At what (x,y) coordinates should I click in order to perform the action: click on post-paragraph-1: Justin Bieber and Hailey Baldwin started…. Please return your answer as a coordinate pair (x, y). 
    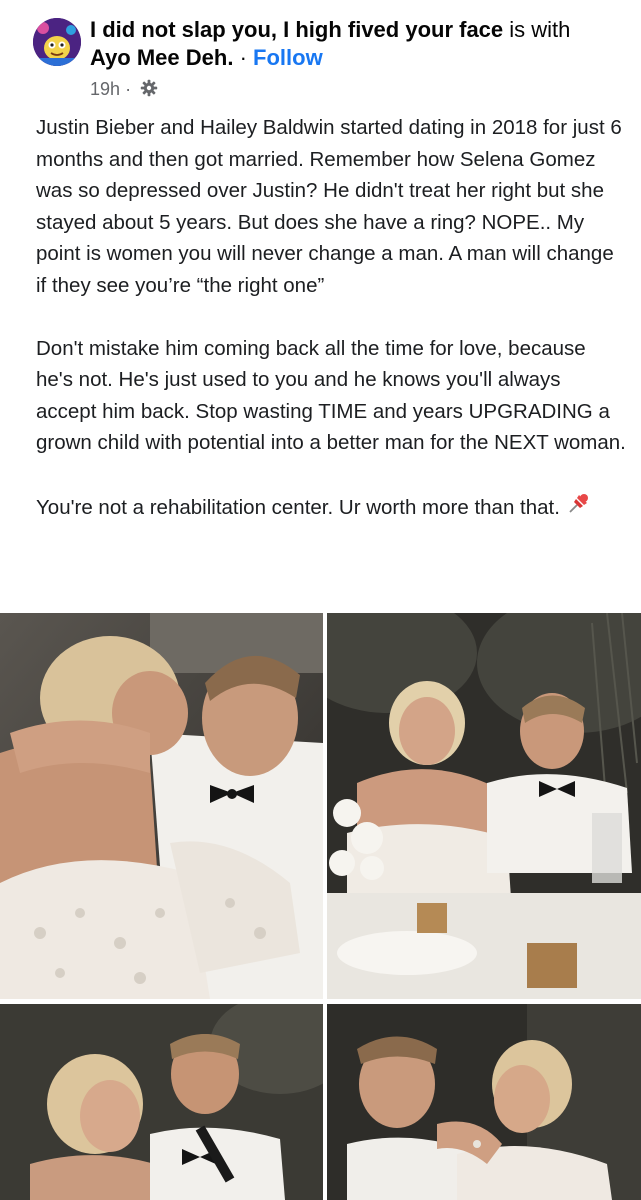
    Looking at the image, I should click on (329, 206).